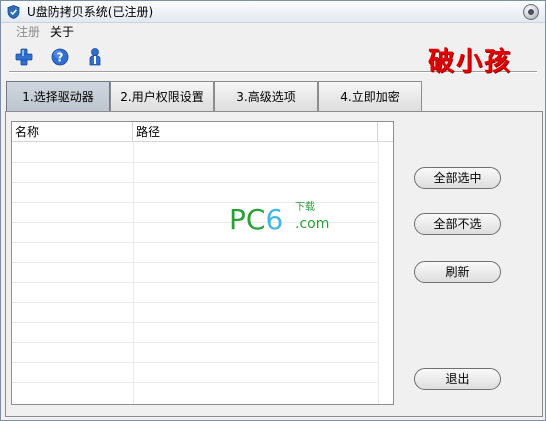 The image size is (546, 421). Describe the element at coordinates (370, 96) in the screenshot. I see `tab-encrypt-now: 4.立即加密` at that location.